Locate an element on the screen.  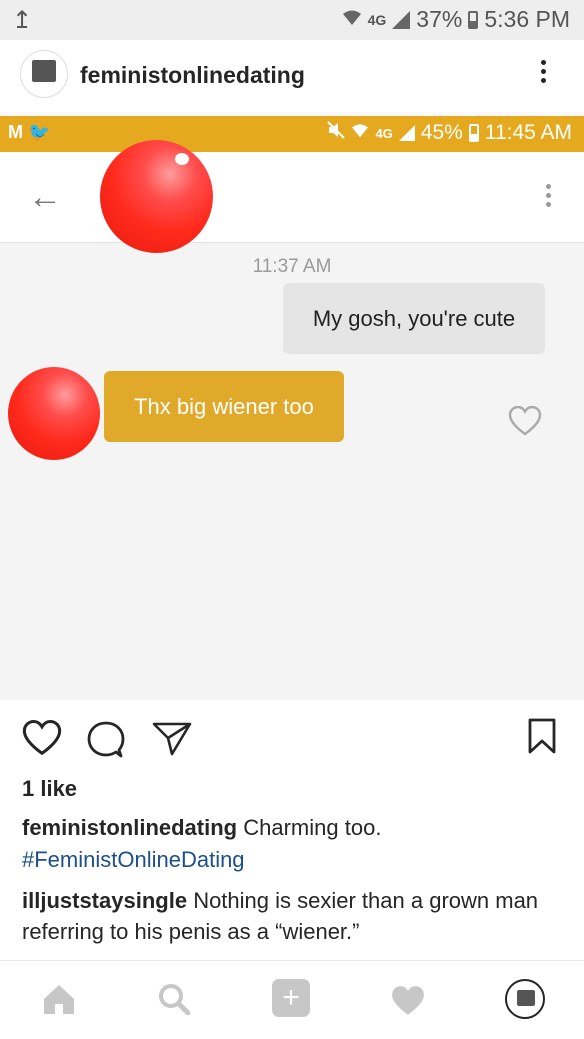
activity-icon is located at coordinates (408, 1003).